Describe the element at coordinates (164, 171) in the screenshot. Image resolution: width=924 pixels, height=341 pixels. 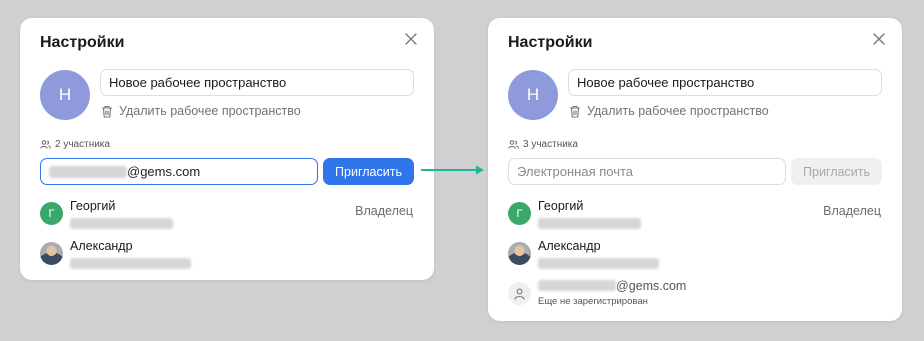
I see `email-domain: @gems.com` at that location.